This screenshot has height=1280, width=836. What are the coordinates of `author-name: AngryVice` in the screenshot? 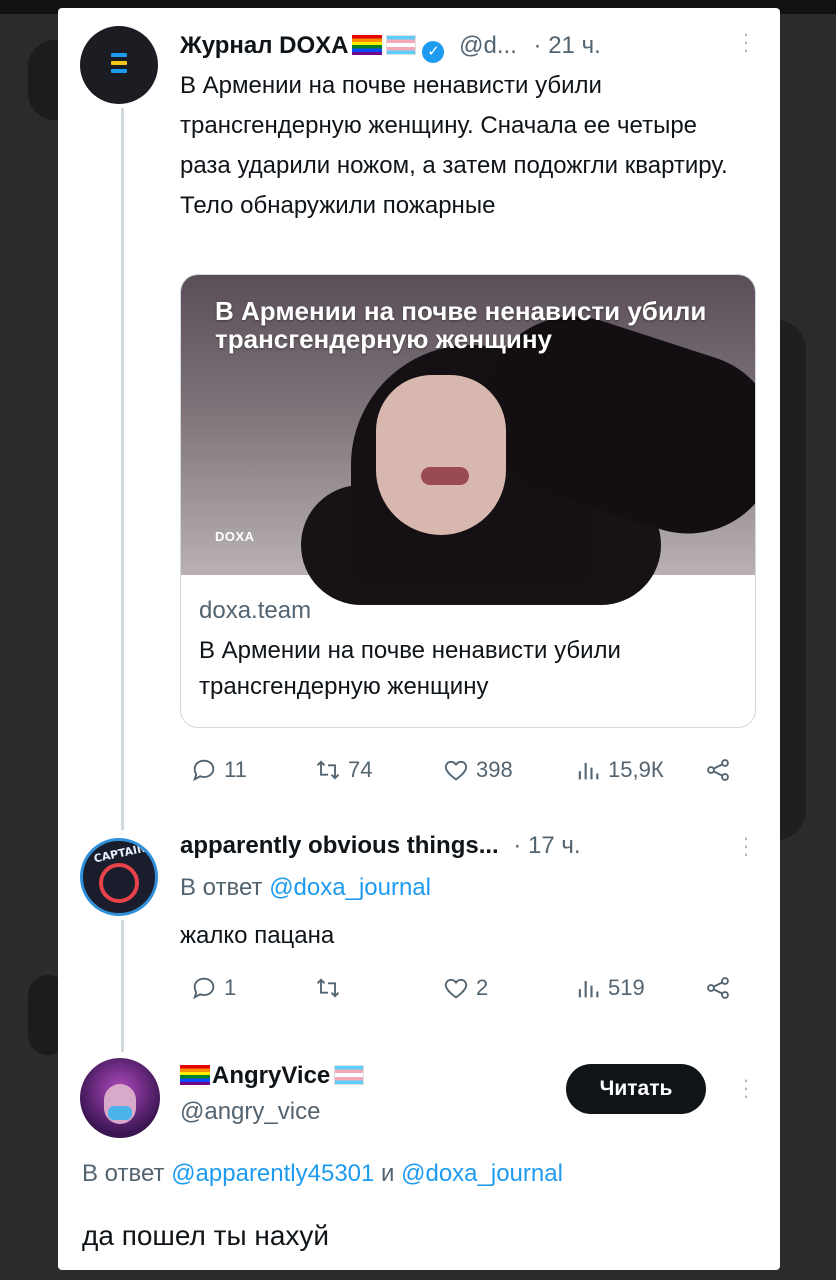 It's located at (271, 1075).